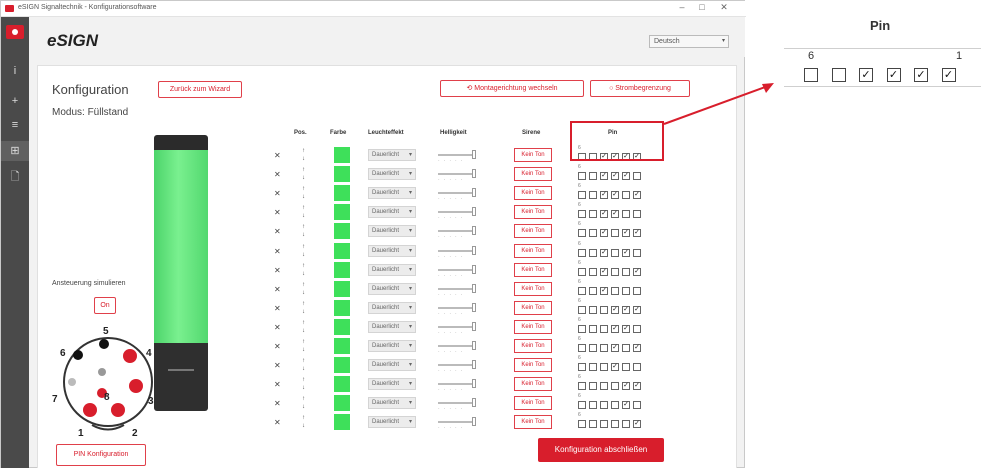  What do you see at coordinates (15, 177) in the screenshot?
I see `document-icon: 🗋` at bounding box center [15, 177].